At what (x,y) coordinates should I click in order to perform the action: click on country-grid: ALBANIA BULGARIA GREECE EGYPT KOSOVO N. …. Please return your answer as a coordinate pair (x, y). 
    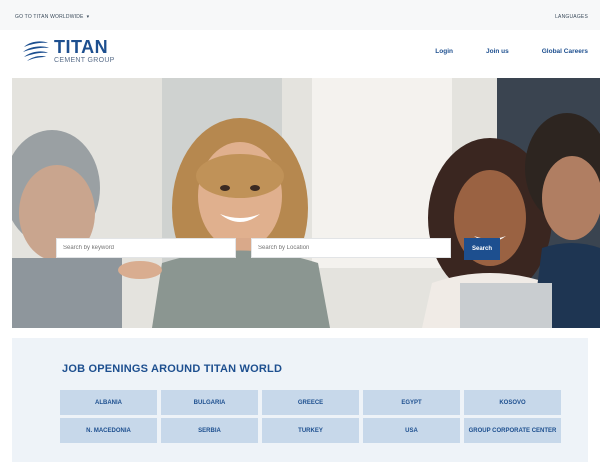
    Looking at the image, I should click on (310, 416).